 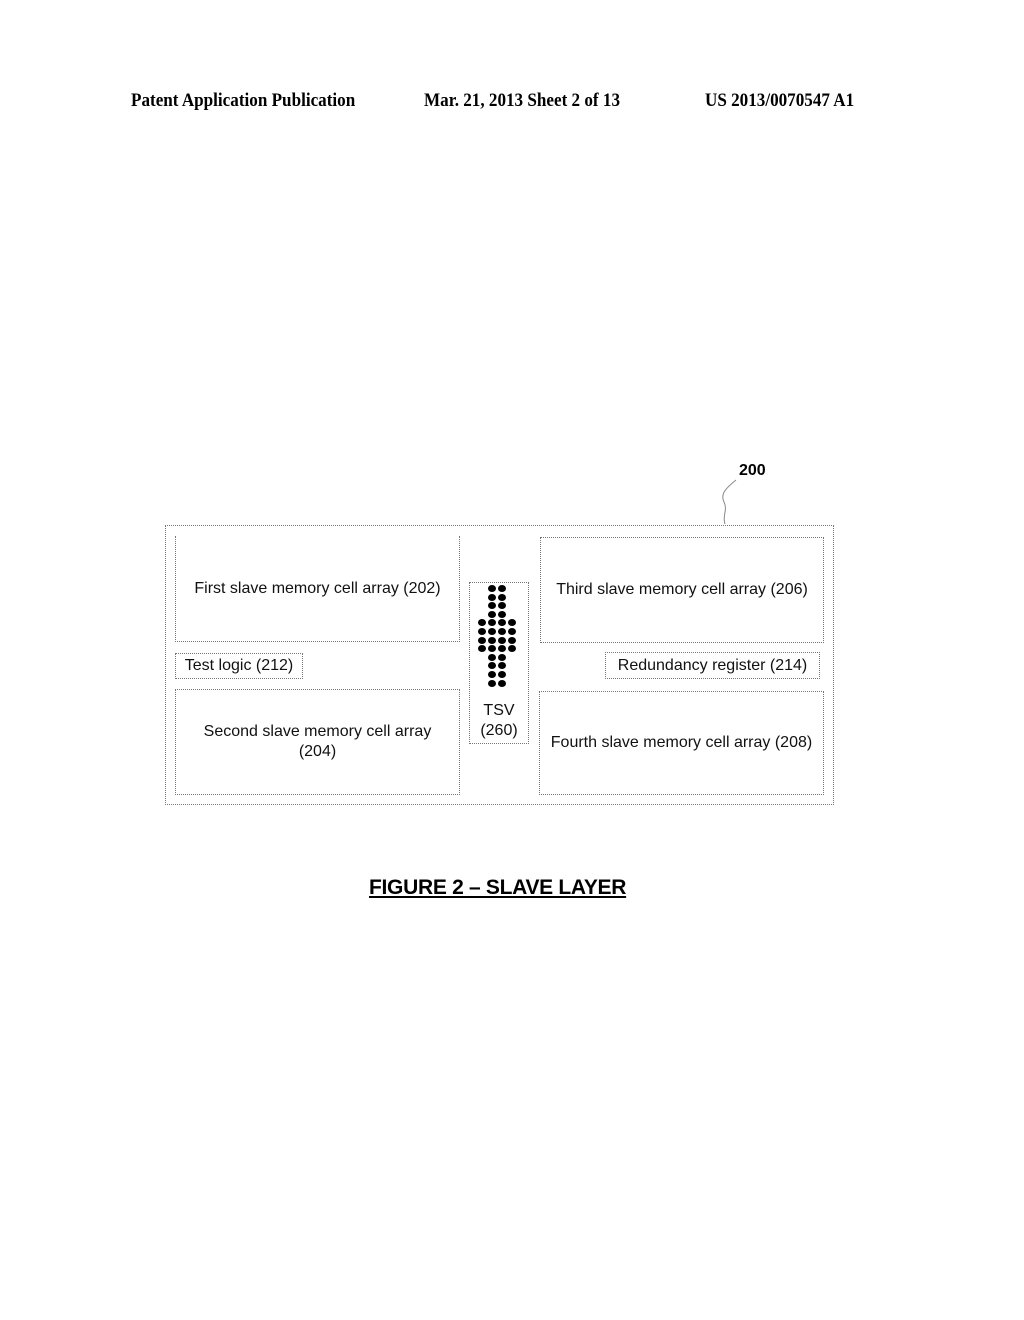 I want to click on figure-caption: FIGURE 2 – SLAVE LAYER, so click(x=498, y=887).